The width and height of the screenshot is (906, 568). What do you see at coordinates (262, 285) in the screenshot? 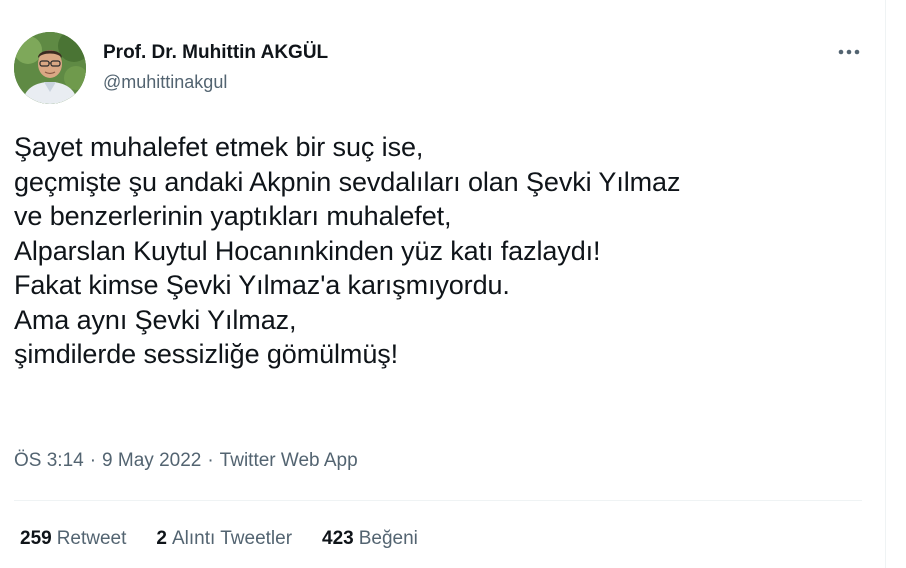
I see `tweet-text-line: Fakat kimse Şevki Yılmaz'a karışmıyordu.` at bounding box center [262, 285].